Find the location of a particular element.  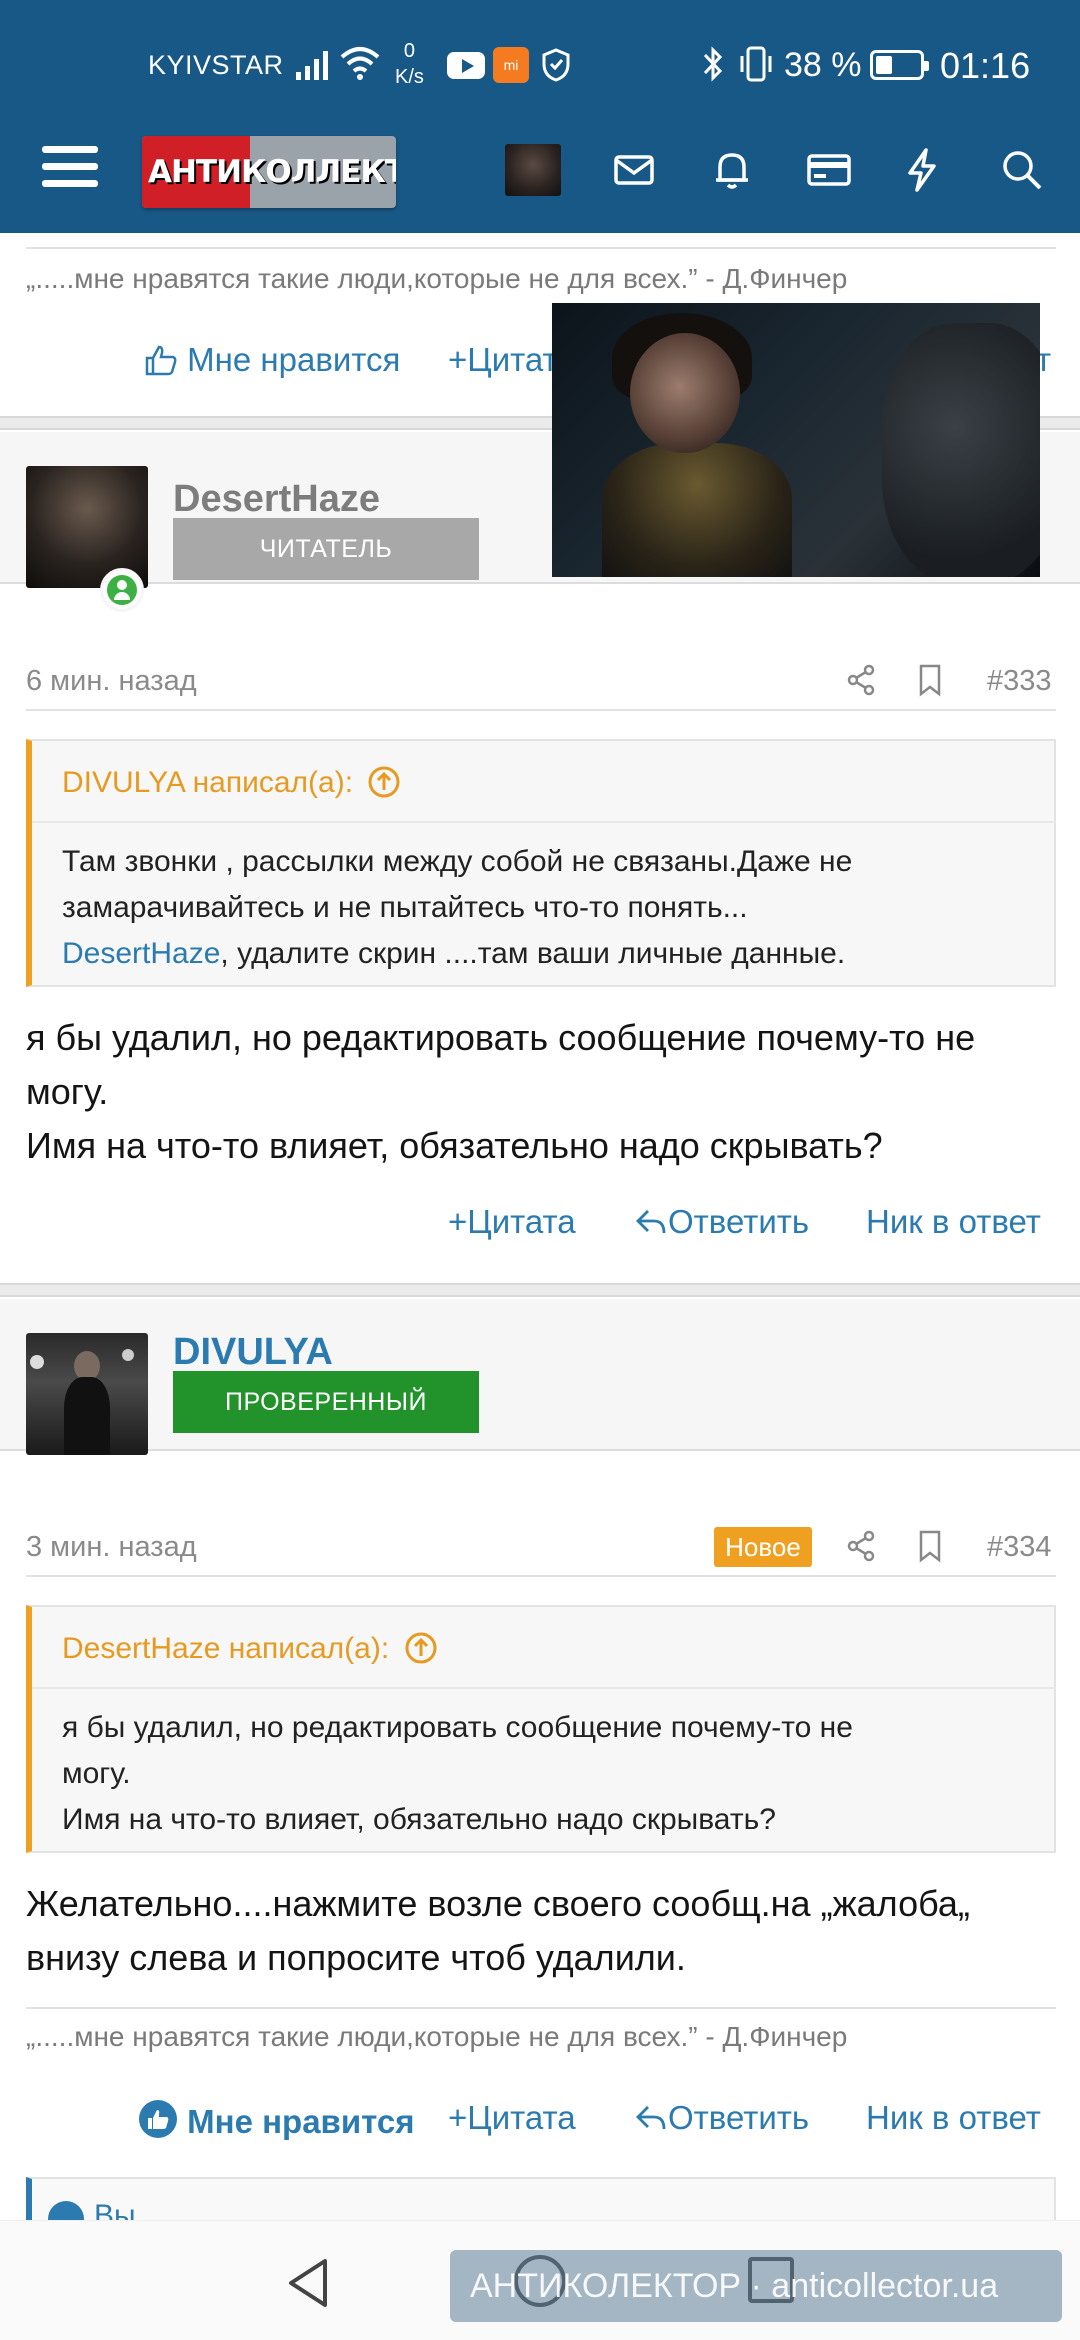

top-bar: KYIVSTAR 0 K/s mi 38 % 01:16 АНТИКОЛЛЕКТ is located at coordinates (540, 116).